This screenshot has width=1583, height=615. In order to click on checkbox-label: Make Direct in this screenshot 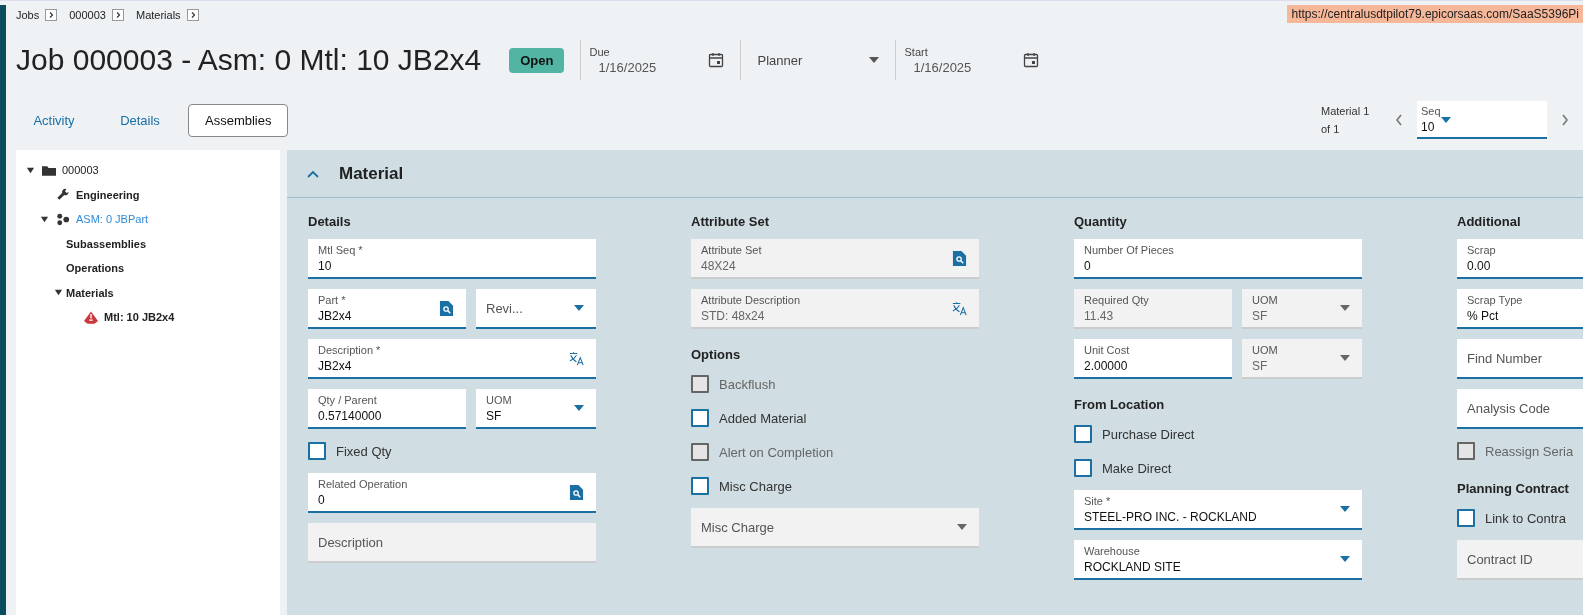, I will do `click(1137, 468)`.